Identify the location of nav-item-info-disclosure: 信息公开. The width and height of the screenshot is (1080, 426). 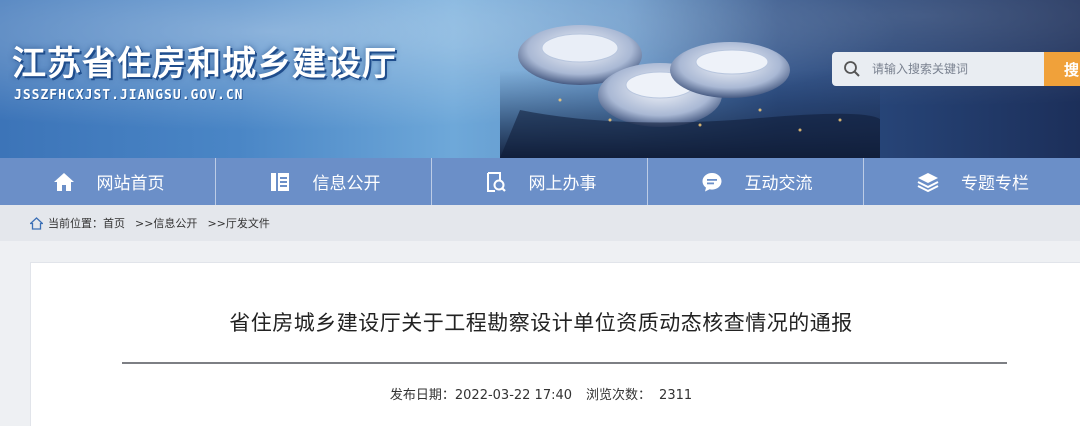
(324, 181).